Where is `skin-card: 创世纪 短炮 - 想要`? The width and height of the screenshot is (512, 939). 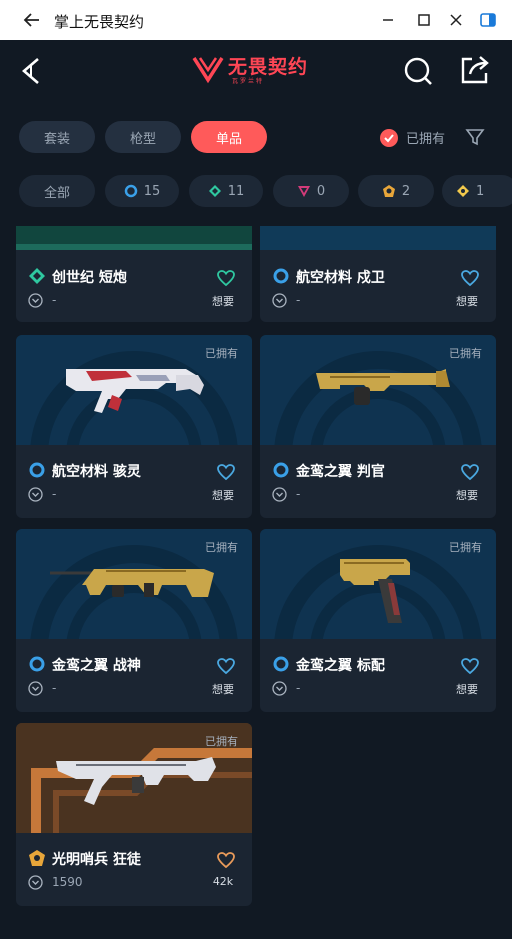
skin-card: 创世纪 短炮 - 想要 is located at coordinates (134, 274).